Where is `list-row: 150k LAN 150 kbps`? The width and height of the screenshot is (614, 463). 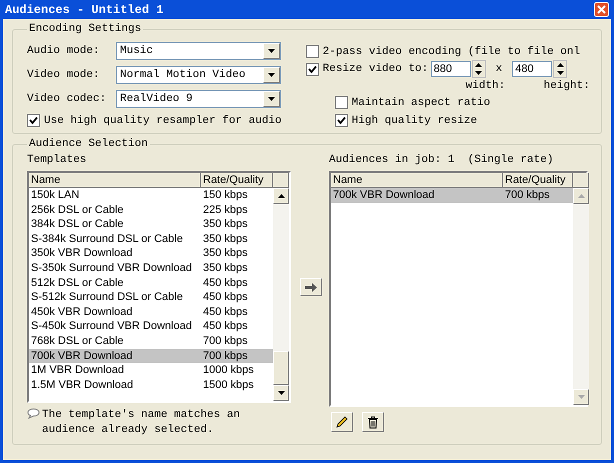 list-row: 150k LAN 150 kbps is located at coordinates (151, 195).